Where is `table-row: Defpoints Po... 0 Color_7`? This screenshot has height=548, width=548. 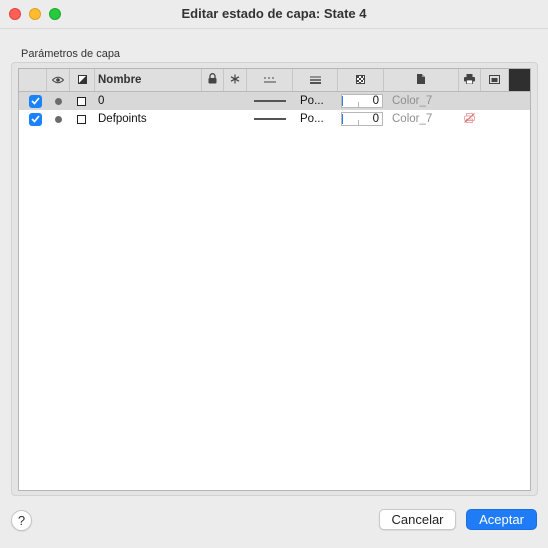
table-row: Defpoints Po... 0 Color_7 is located at coordinates (274, 119).